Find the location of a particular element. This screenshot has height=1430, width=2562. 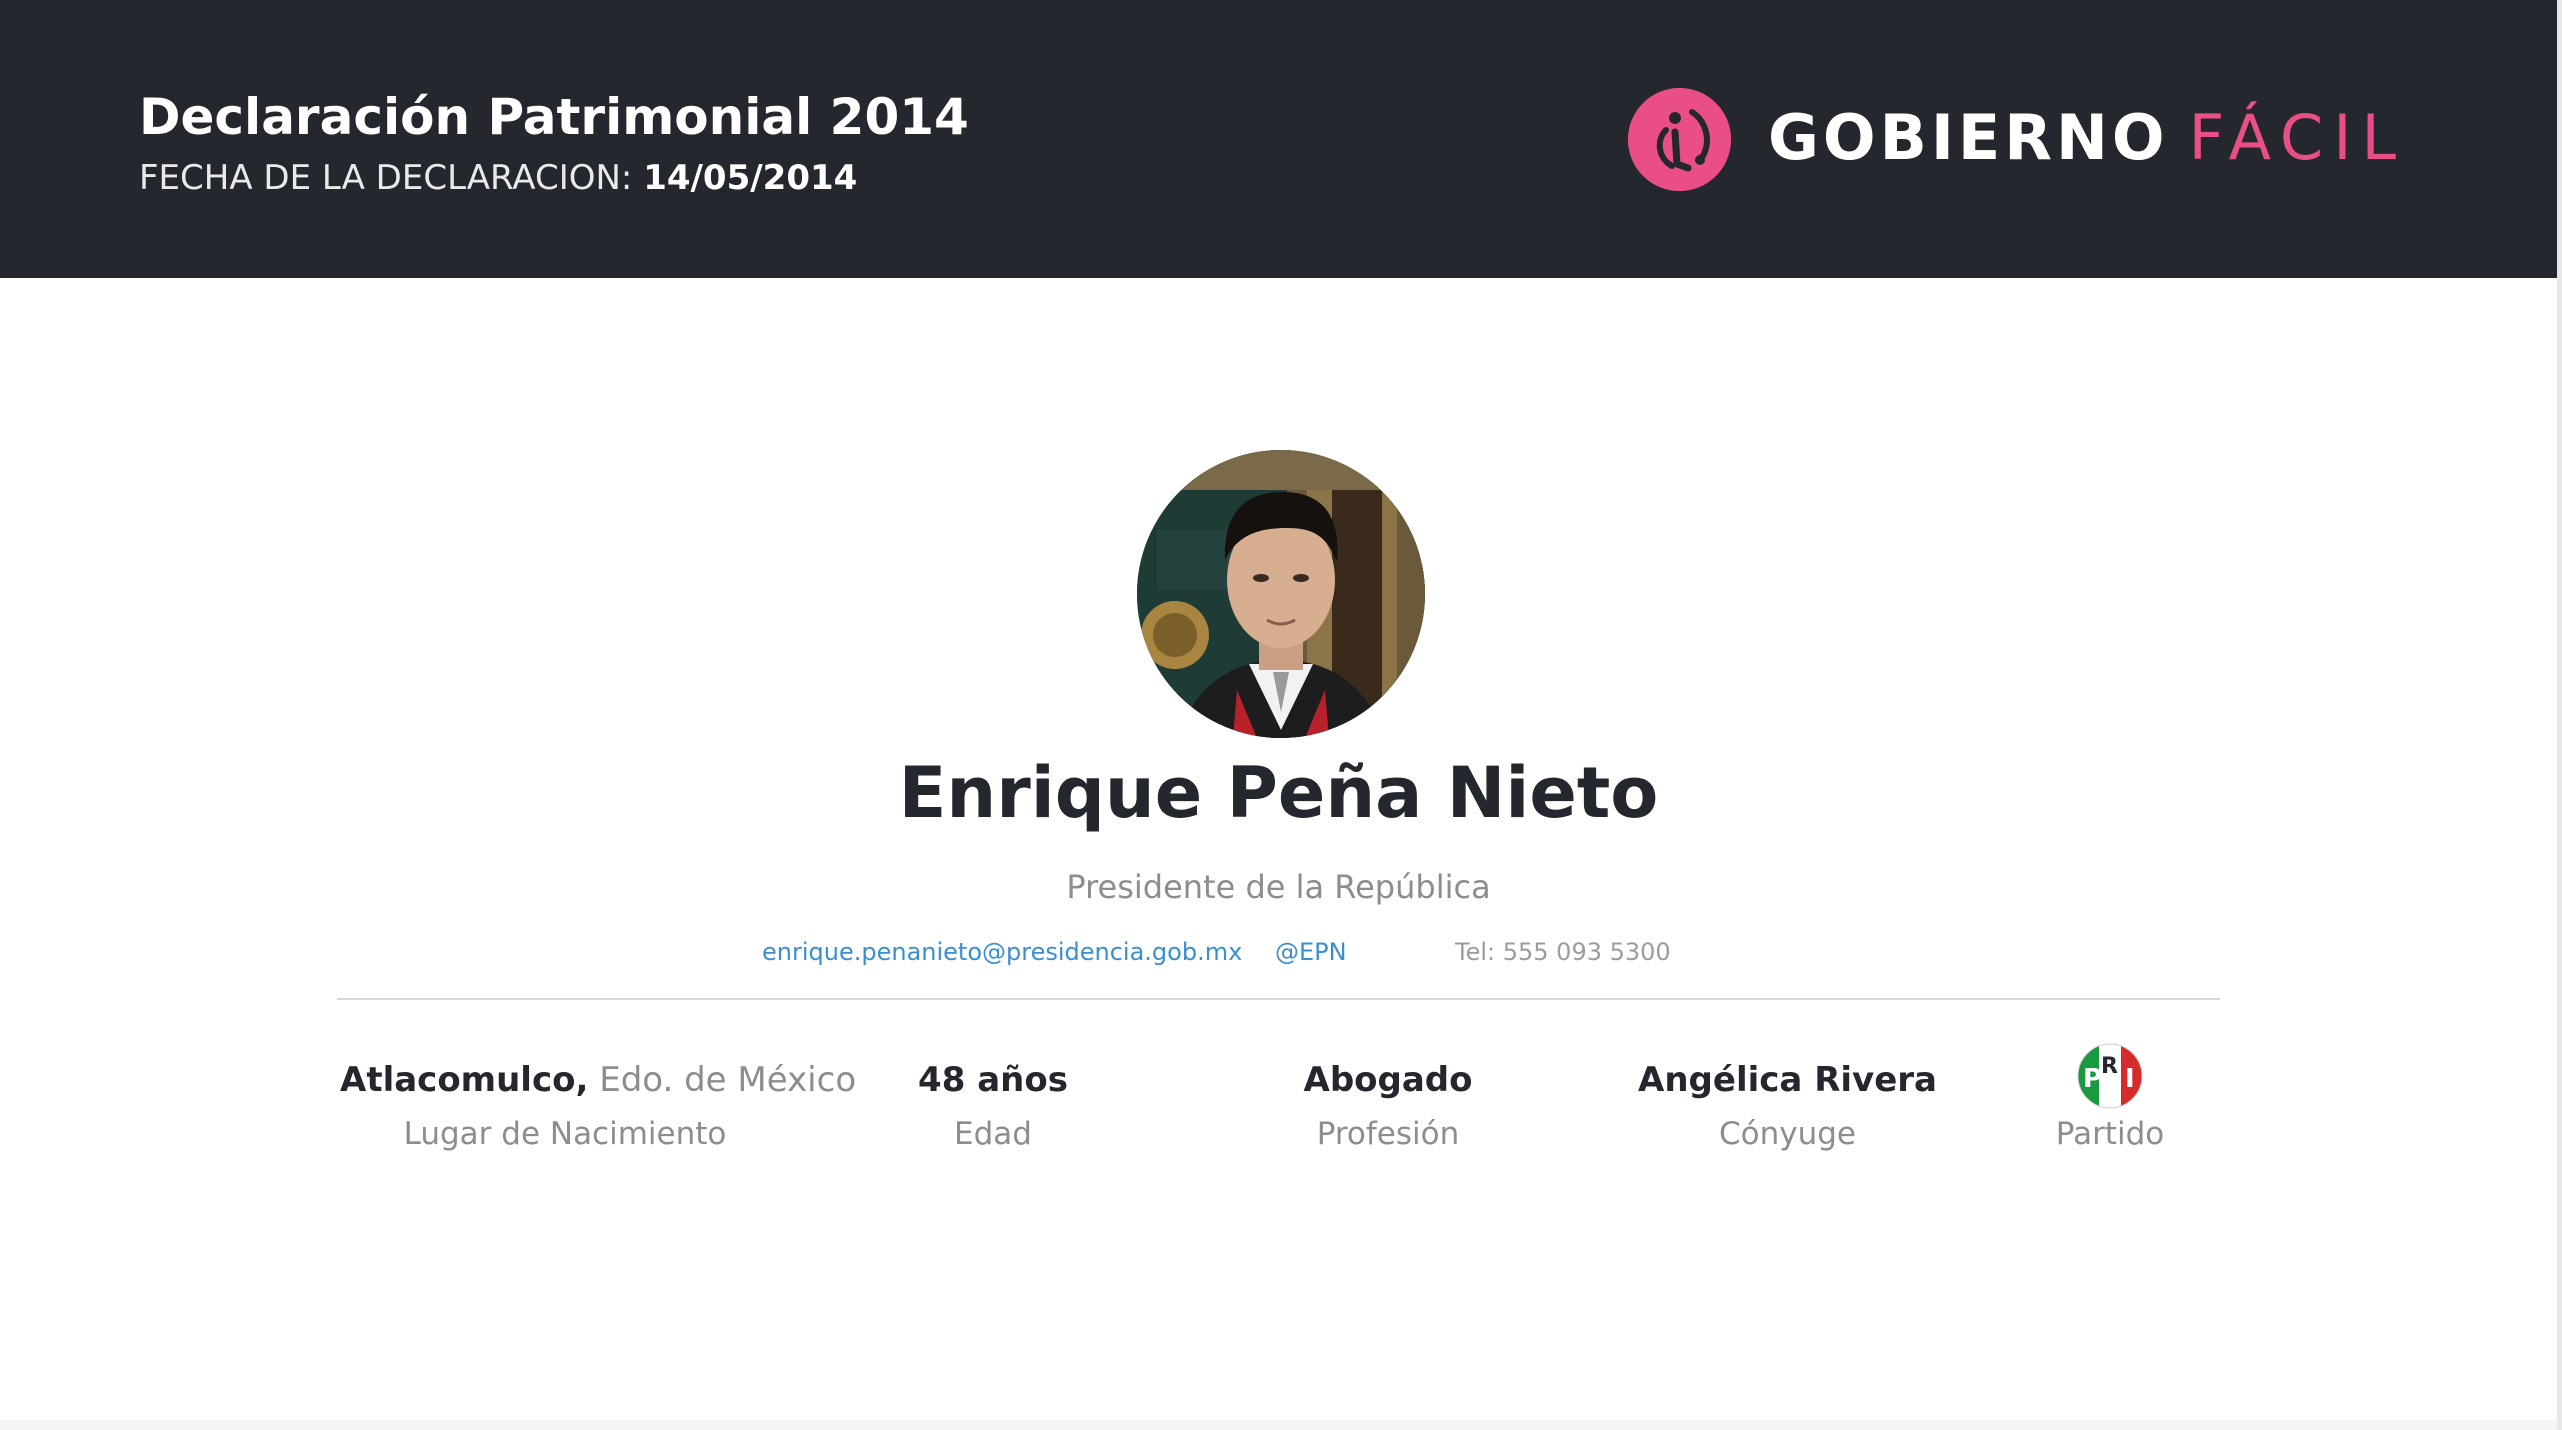

logo-word-facil: FÁCIL is located at coordinates (2297, 137).